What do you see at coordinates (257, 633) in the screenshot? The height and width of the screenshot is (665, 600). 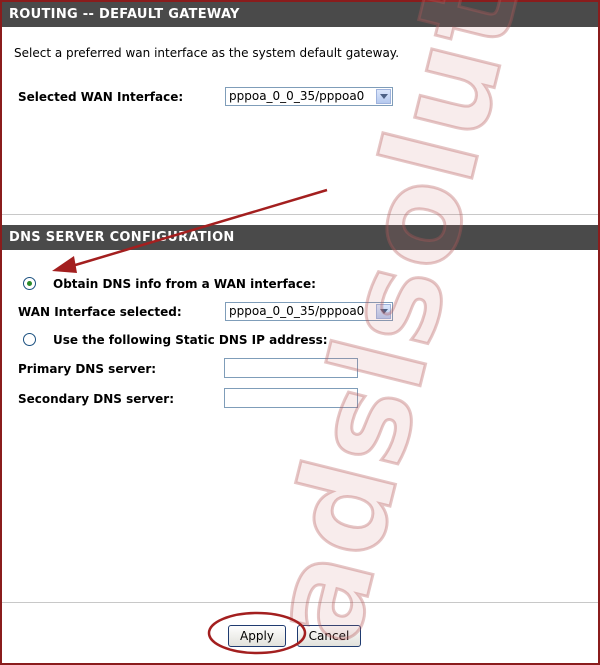 I see `annotation-ellipse` at bounding box center [257, 633].